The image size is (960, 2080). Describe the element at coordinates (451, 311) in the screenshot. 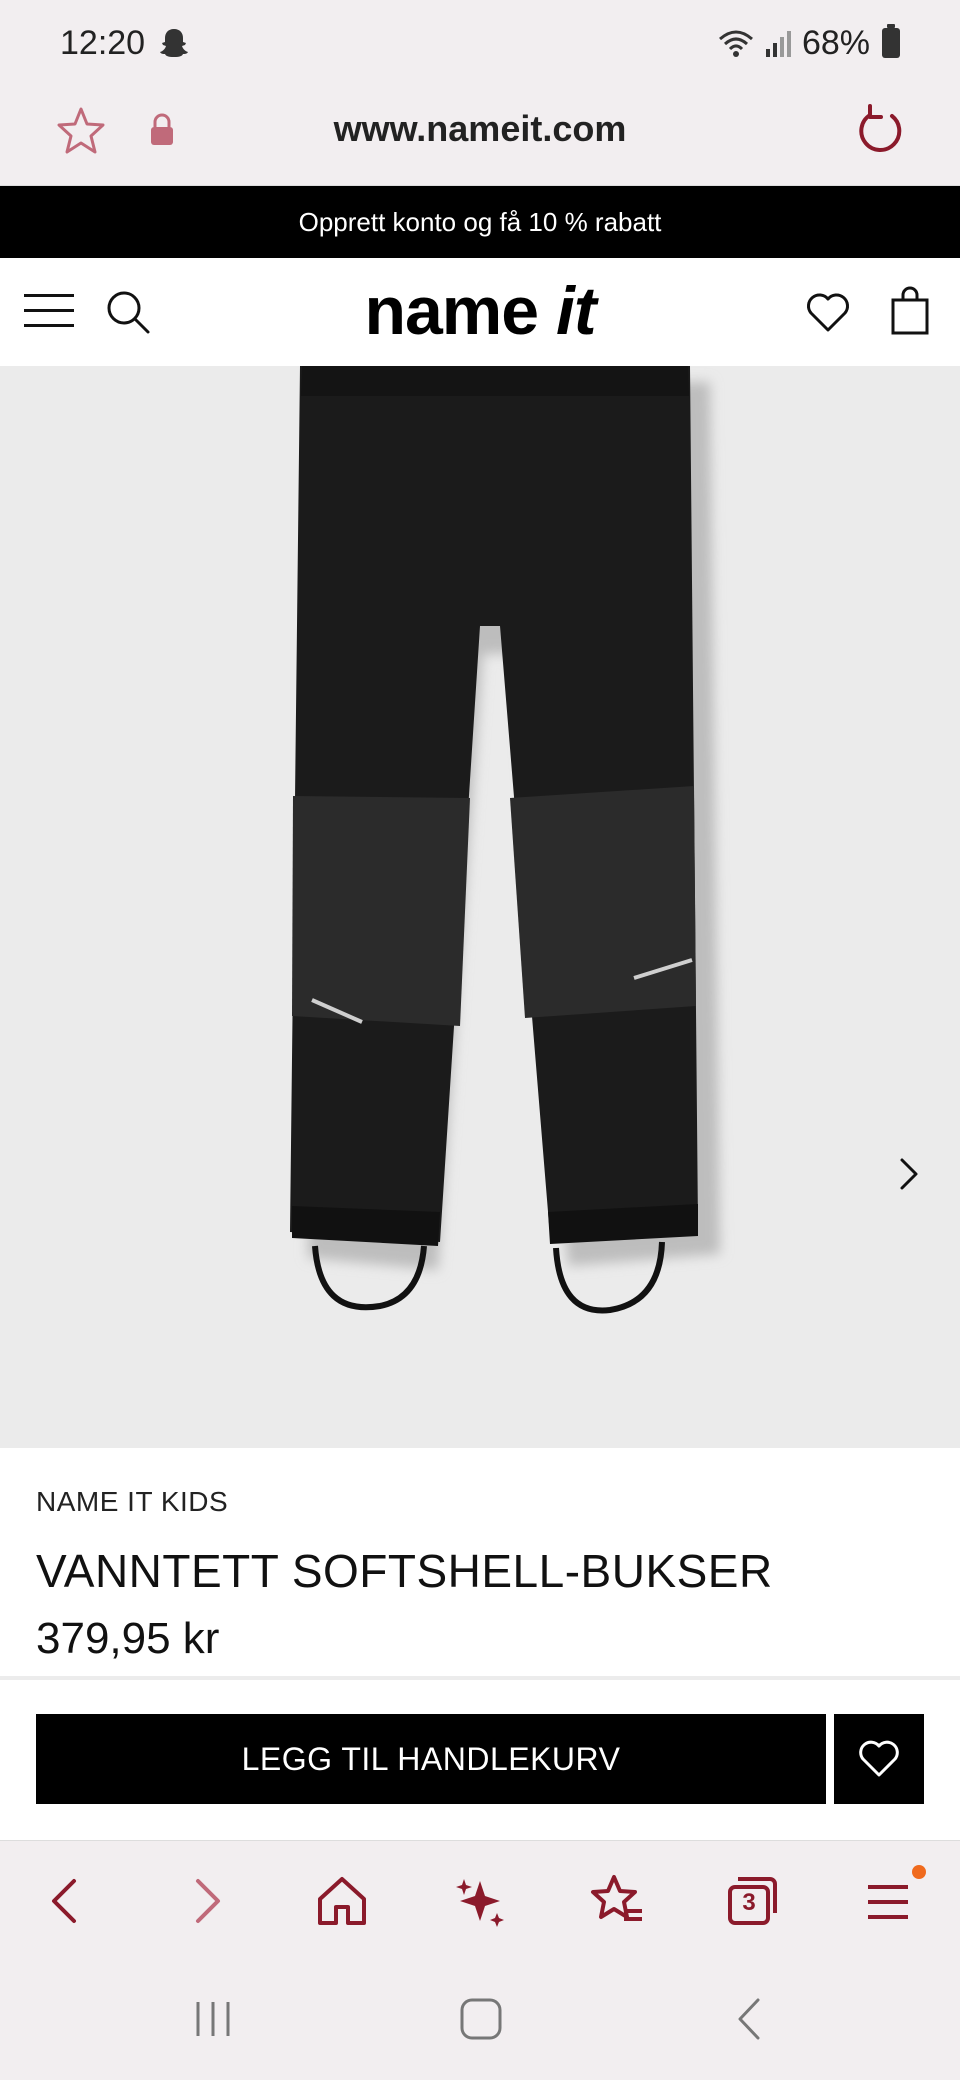

I see `logo-name: name` at that location.